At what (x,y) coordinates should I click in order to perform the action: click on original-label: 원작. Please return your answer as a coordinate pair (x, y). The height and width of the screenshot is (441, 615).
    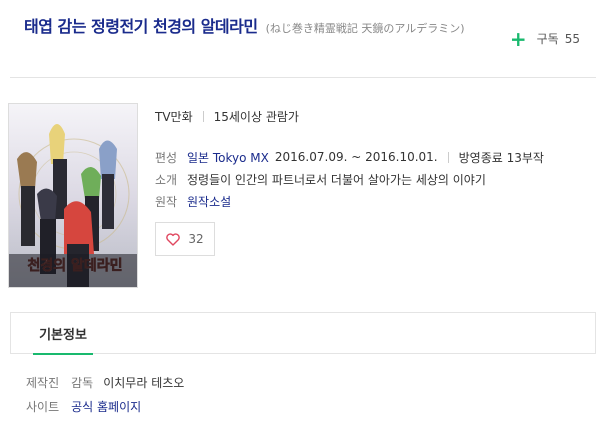
    Looking at the image, I should click on (166, 201).